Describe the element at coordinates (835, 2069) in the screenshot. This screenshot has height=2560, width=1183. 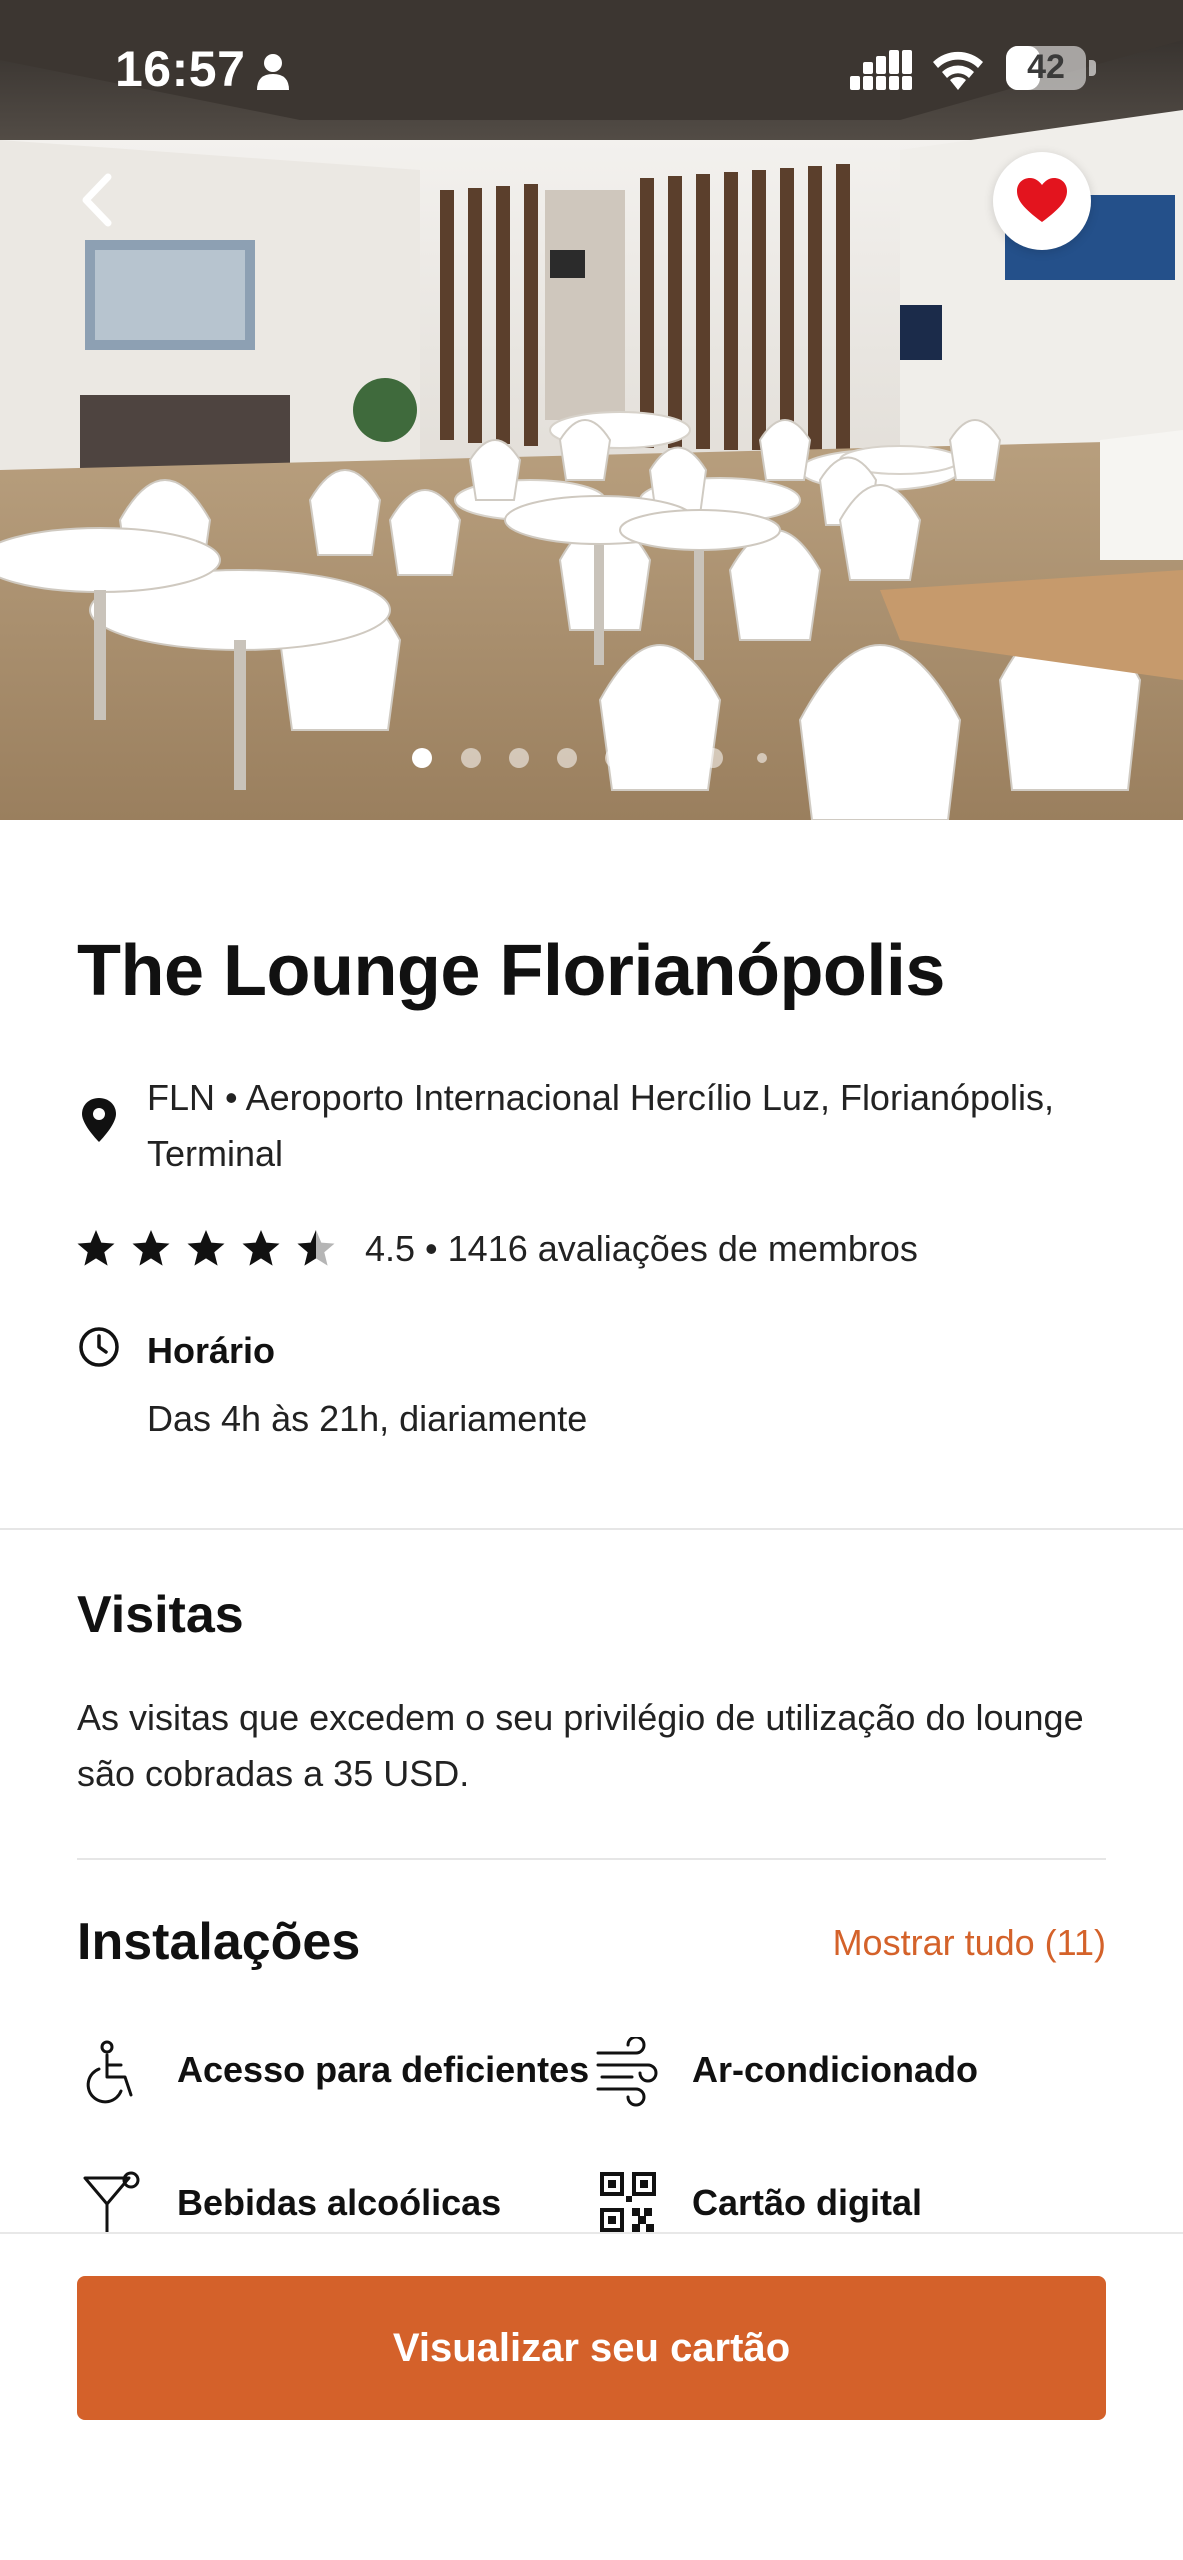
I see `facility-label: Ar-condicionado` at that location.